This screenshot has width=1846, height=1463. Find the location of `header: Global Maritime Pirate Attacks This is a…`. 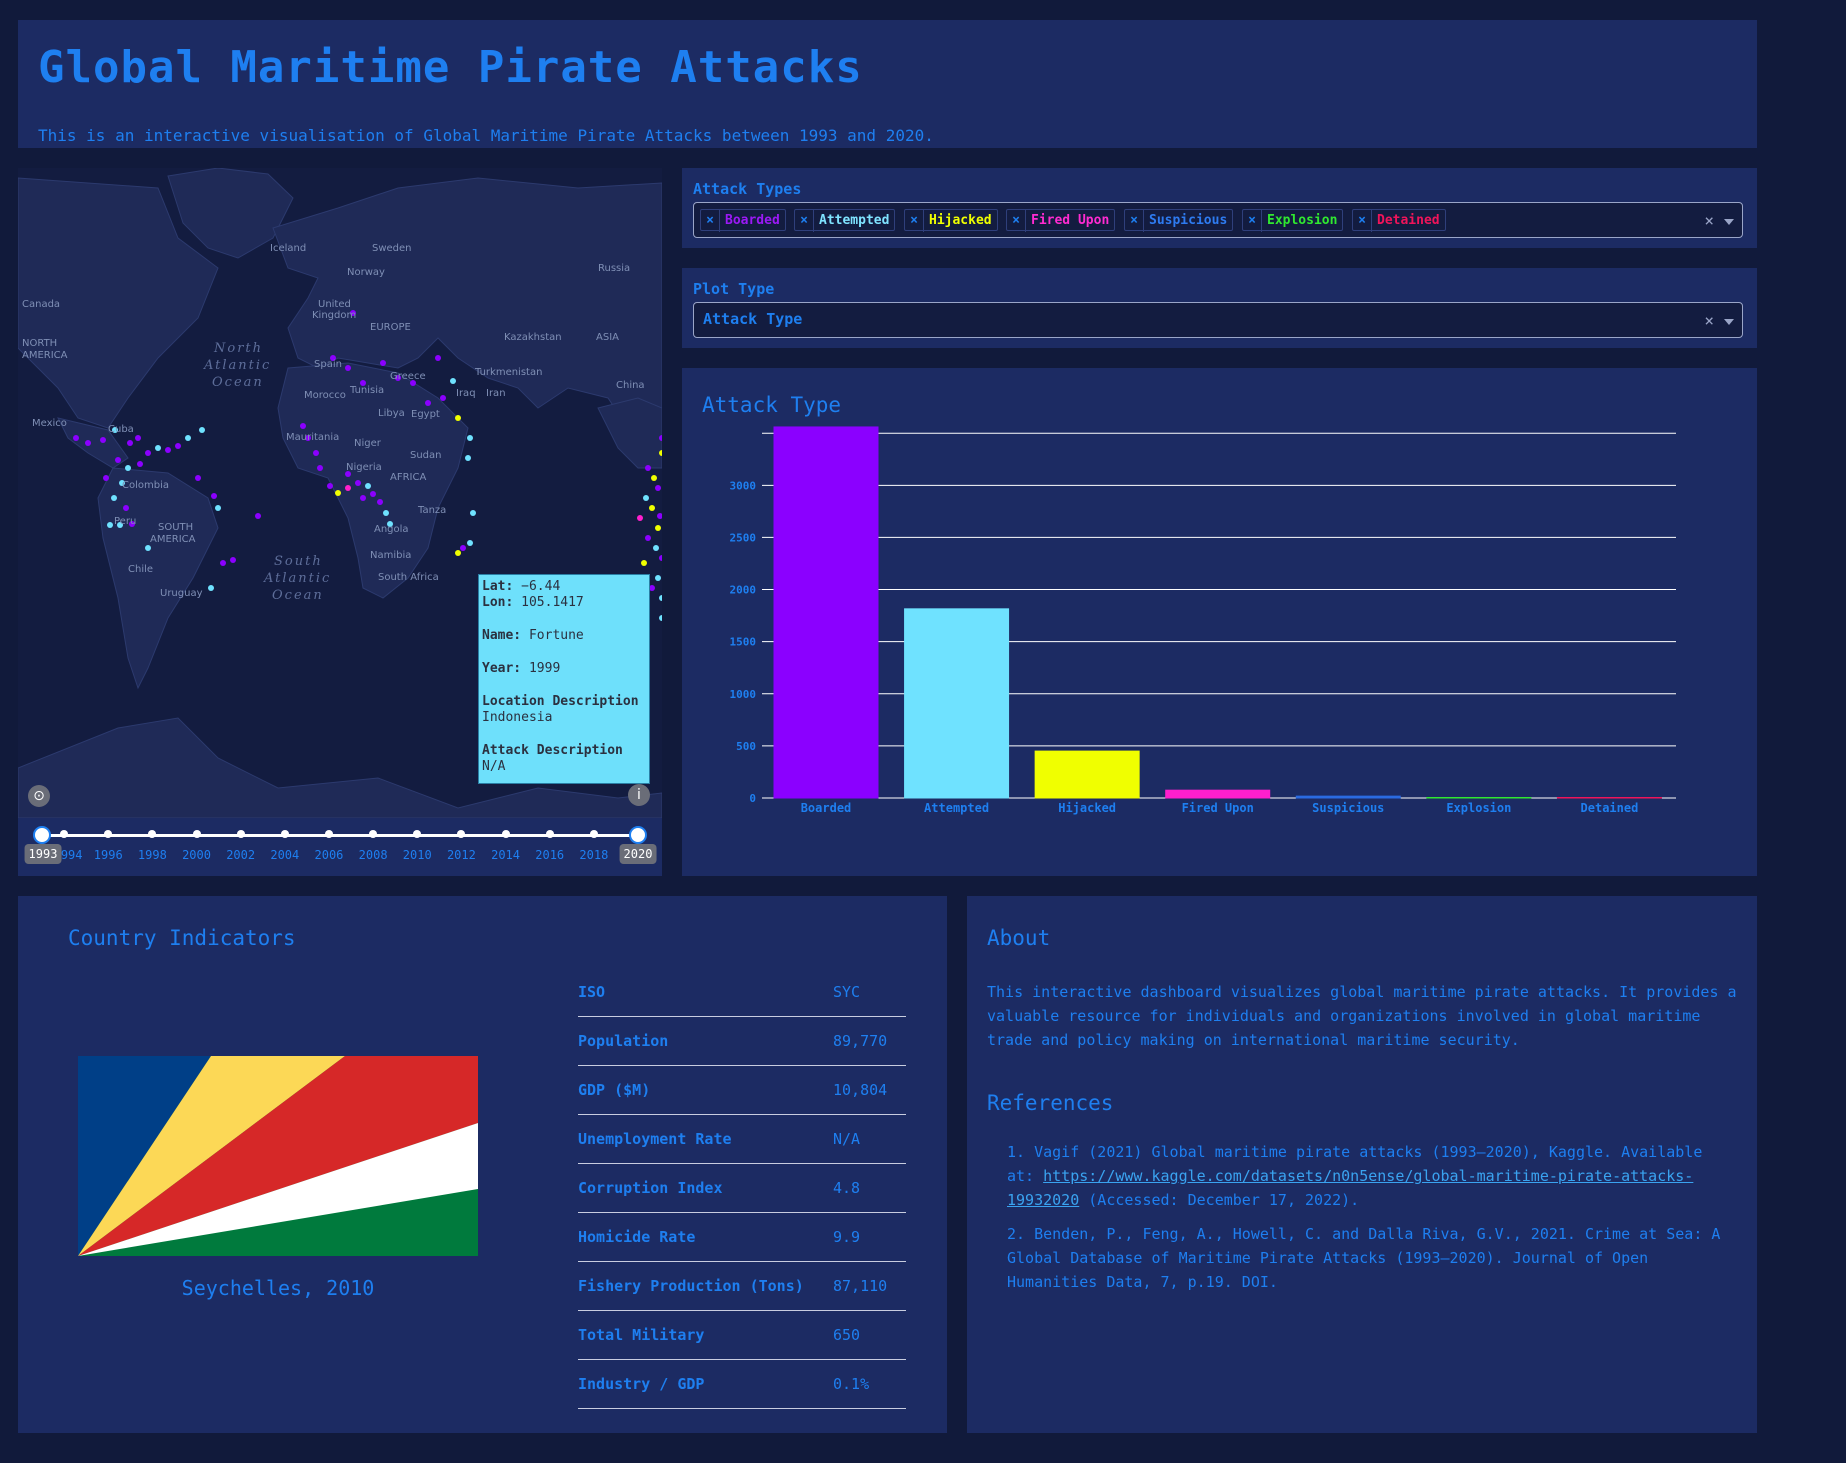

header: Global Maritime Pirate Attacks This is a… is located at coordinates (887, 84).